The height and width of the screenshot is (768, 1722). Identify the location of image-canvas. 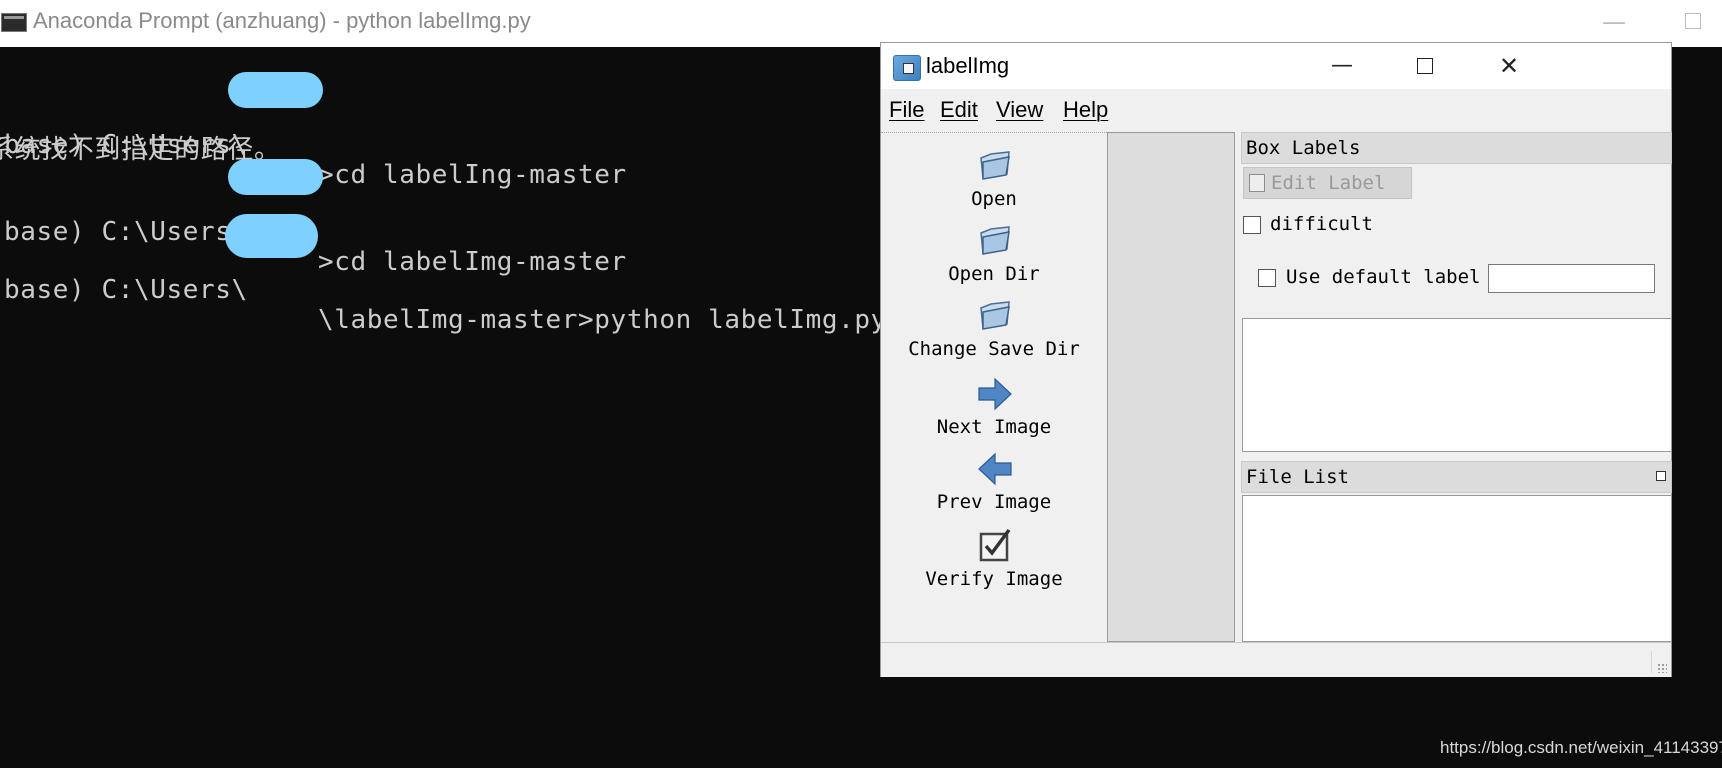
(1171, 387).